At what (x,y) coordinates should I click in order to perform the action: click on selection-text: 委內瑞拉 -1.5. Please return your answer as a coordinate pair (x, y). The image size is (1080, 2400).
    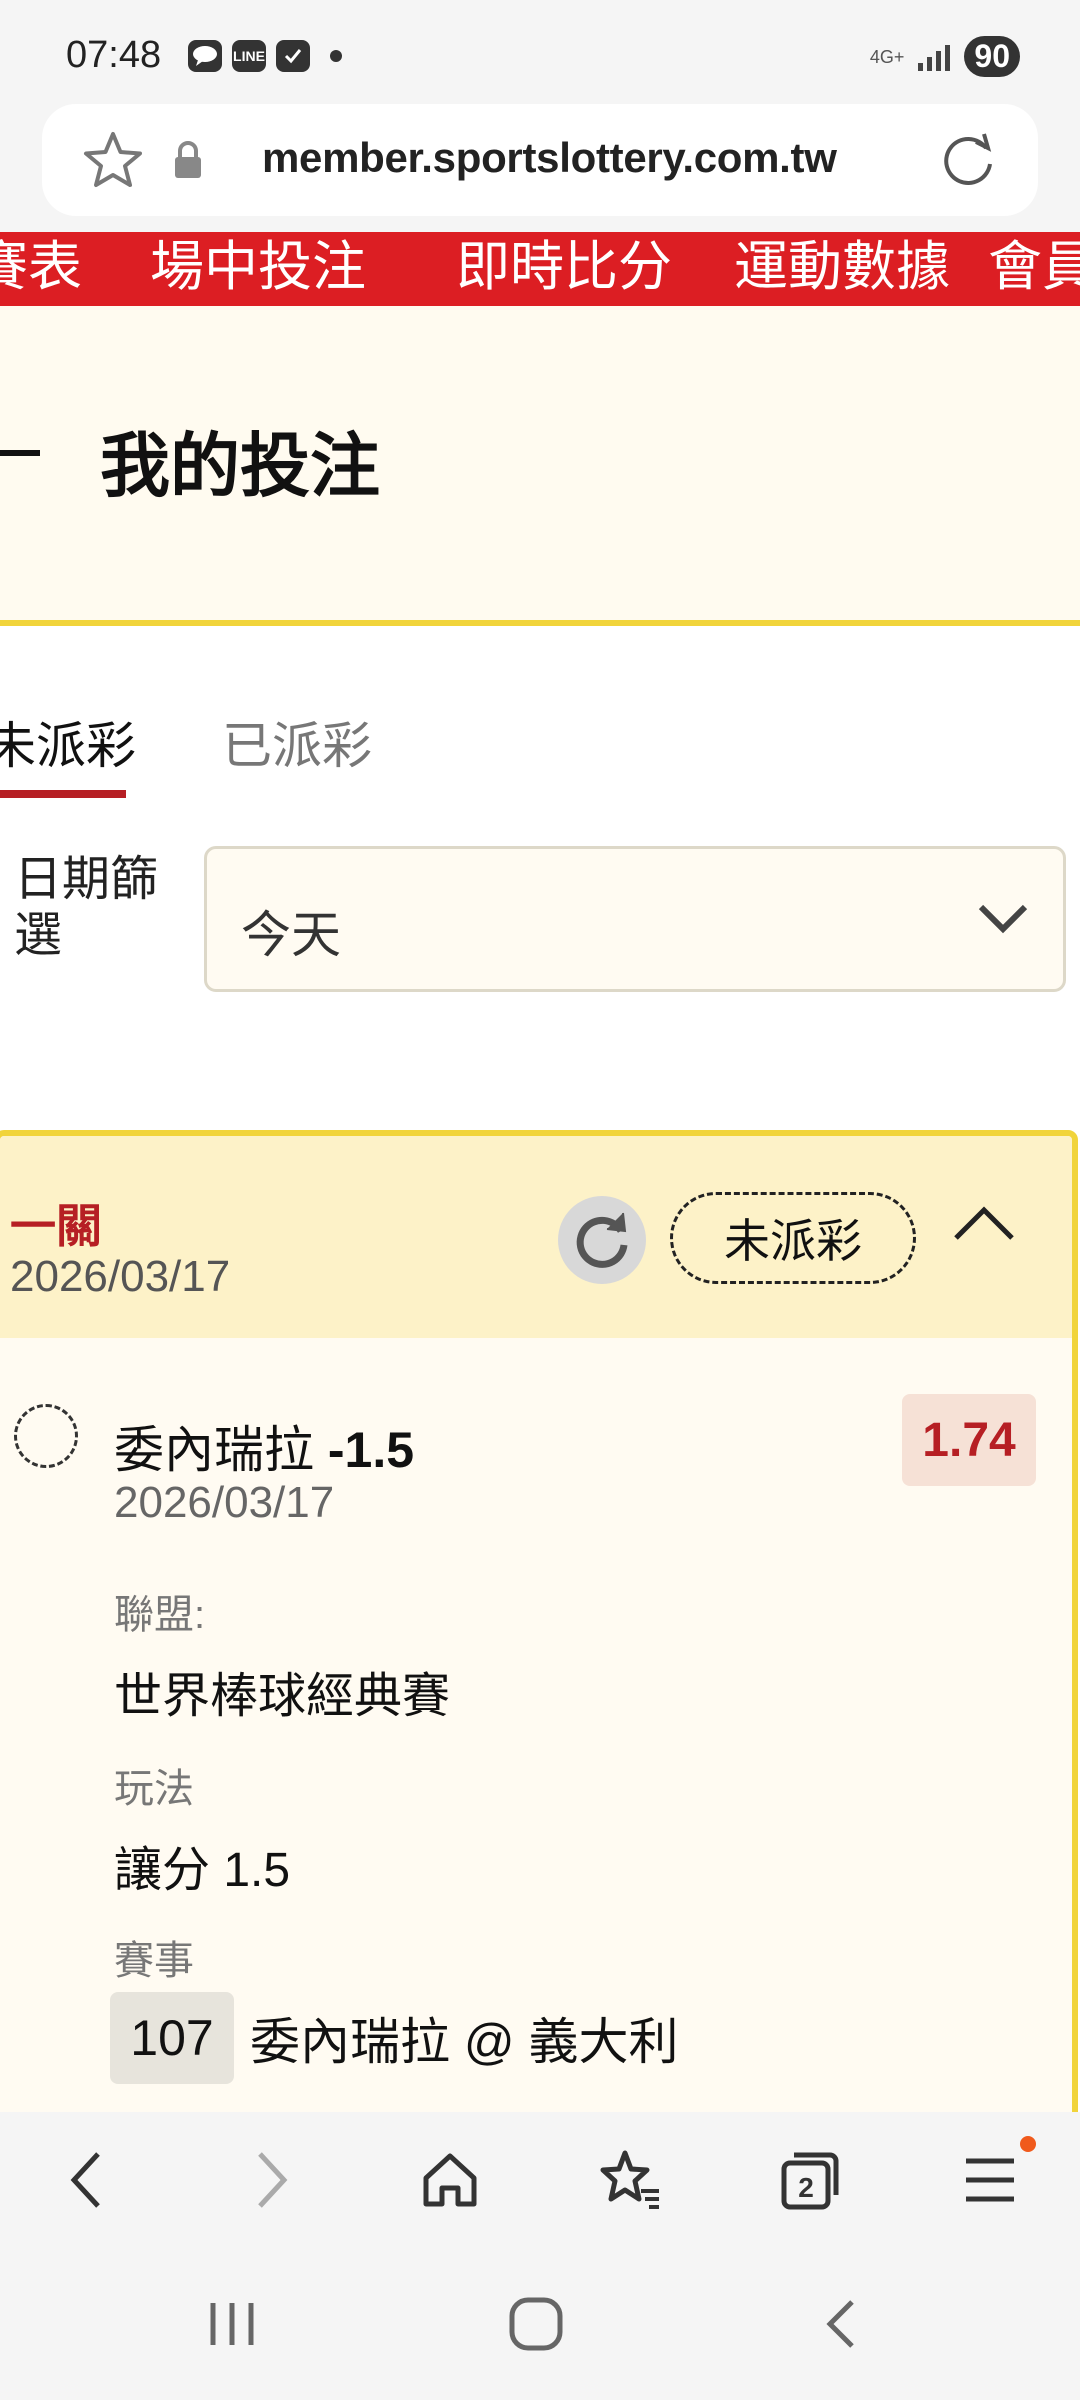
    Looking at the image, I should click on (264, 1446).